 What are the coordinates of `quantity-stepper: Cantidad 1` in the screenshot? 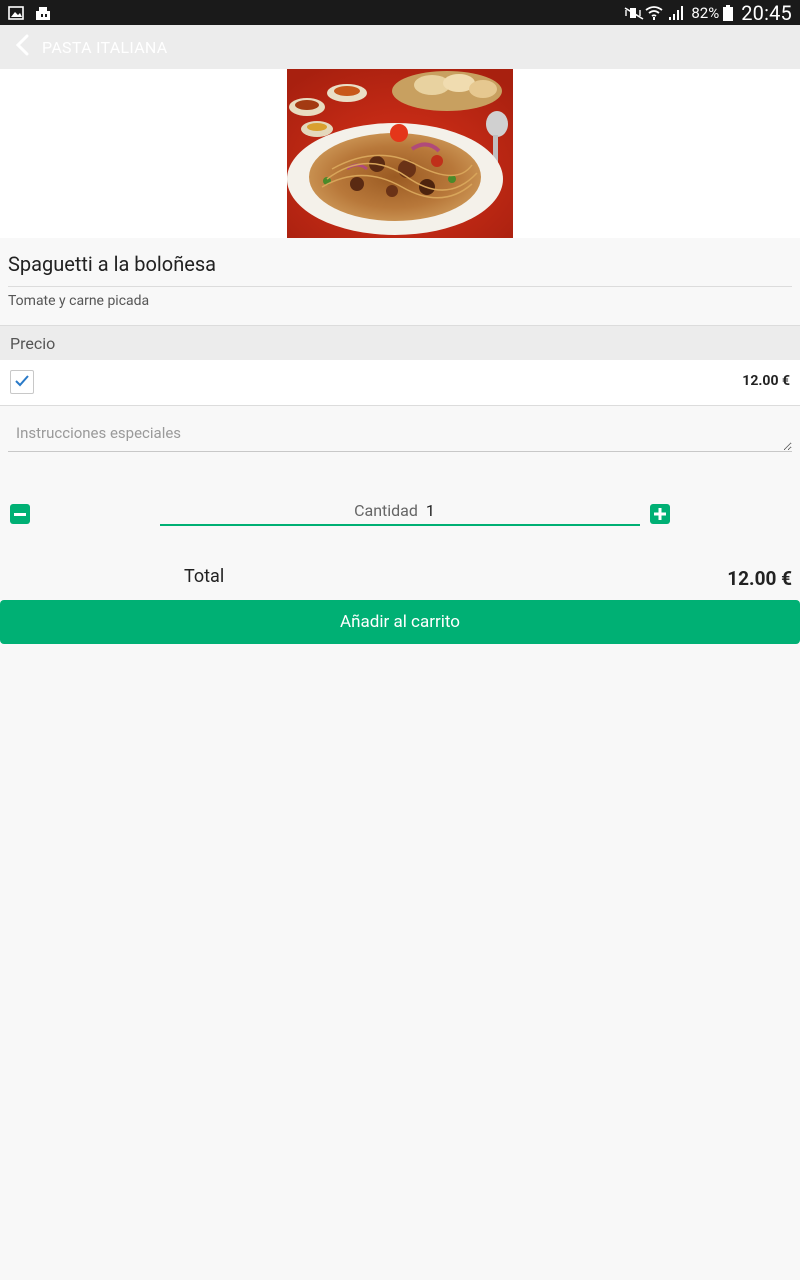 It's located at (400, 511).